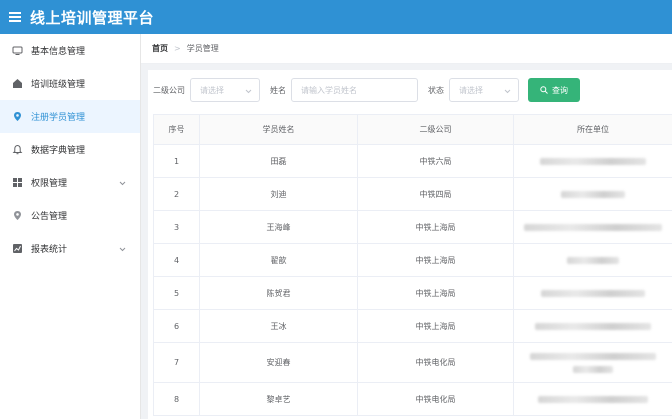 The height and width of the screenshot is (419, 672). What do you see at coordinates (176, 326) in the screenshot?
I see `row-index: 6` at bounding box center [176, 326].